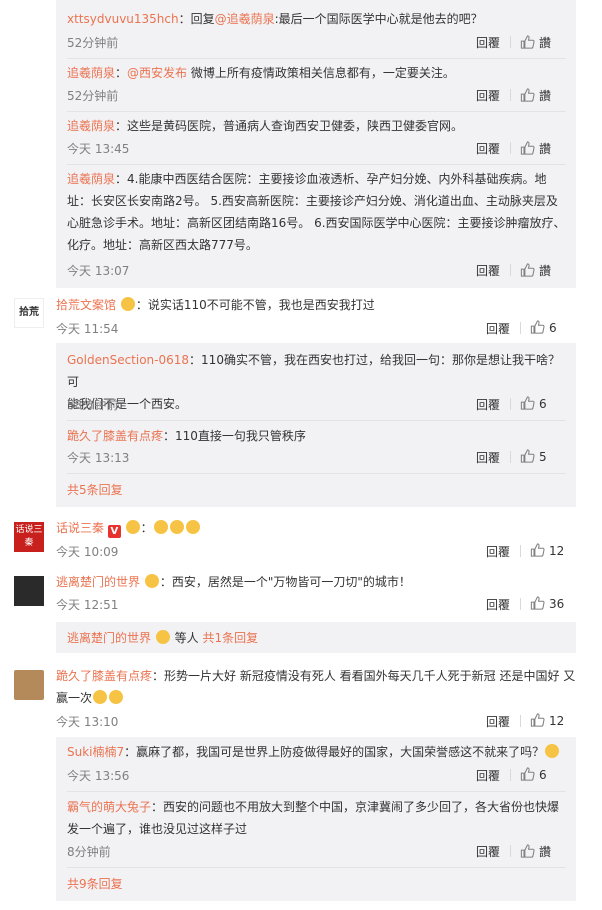  I want to click on timestamp: 今天 13:56, so click(98, 776).